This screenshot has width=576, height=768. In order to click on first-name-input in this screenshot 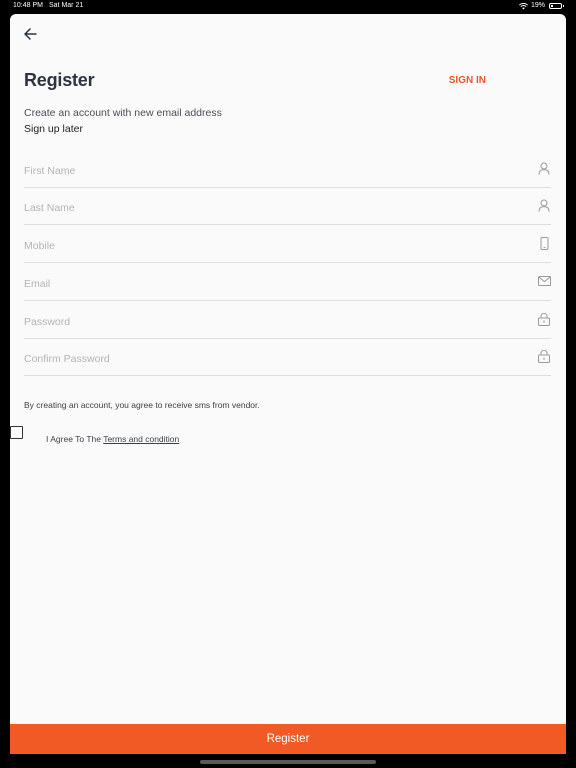, I will do `click(269, 171)`.